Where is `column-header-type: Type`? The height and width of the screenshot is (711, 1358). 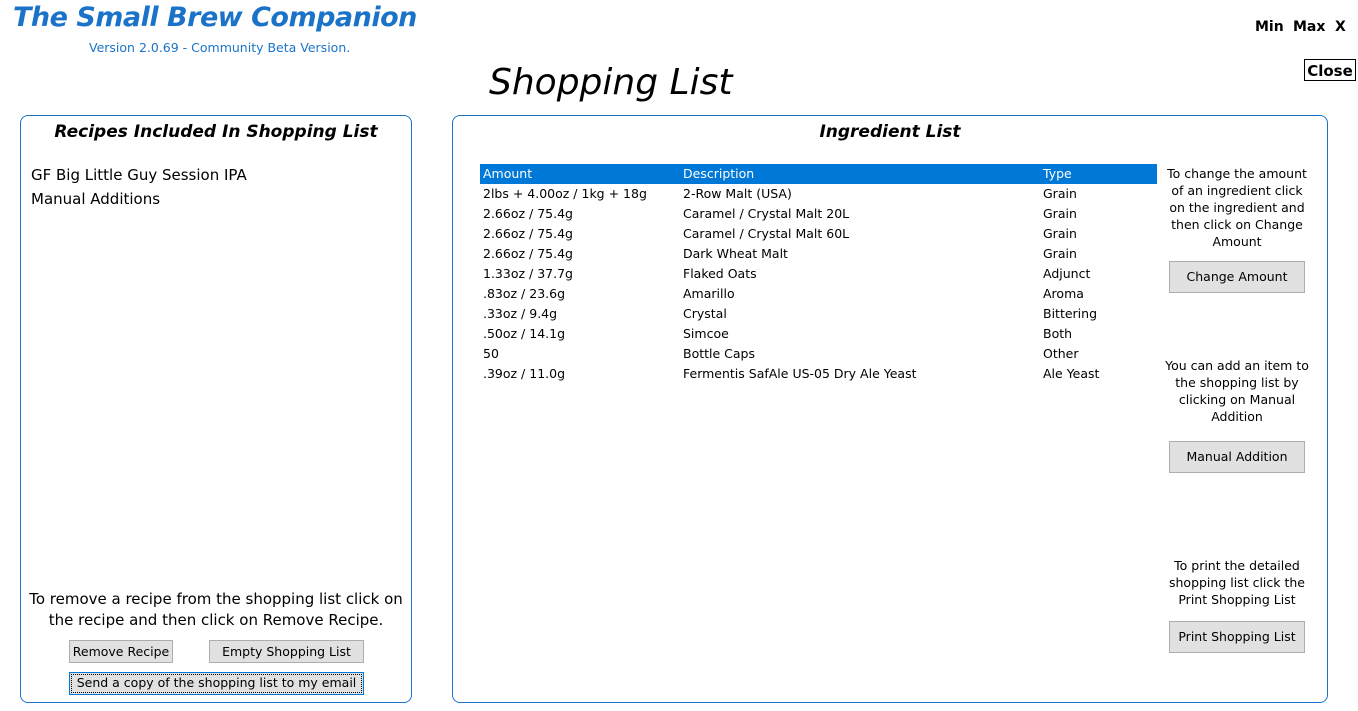 column-header-type: Type is located at coordinates (1057, 173).